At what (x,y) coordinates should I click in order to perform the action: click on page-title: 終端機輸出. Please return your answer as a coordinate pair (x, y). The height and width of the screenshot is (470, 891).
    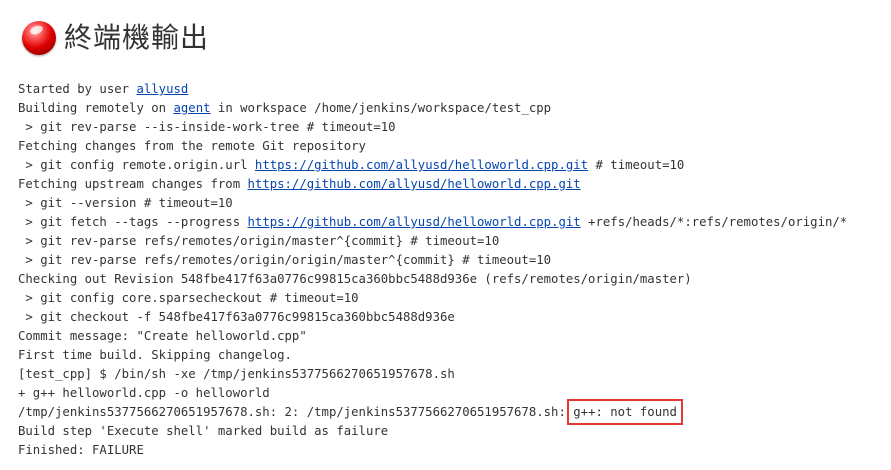
    Looking at the image, I should click on (137, 37).